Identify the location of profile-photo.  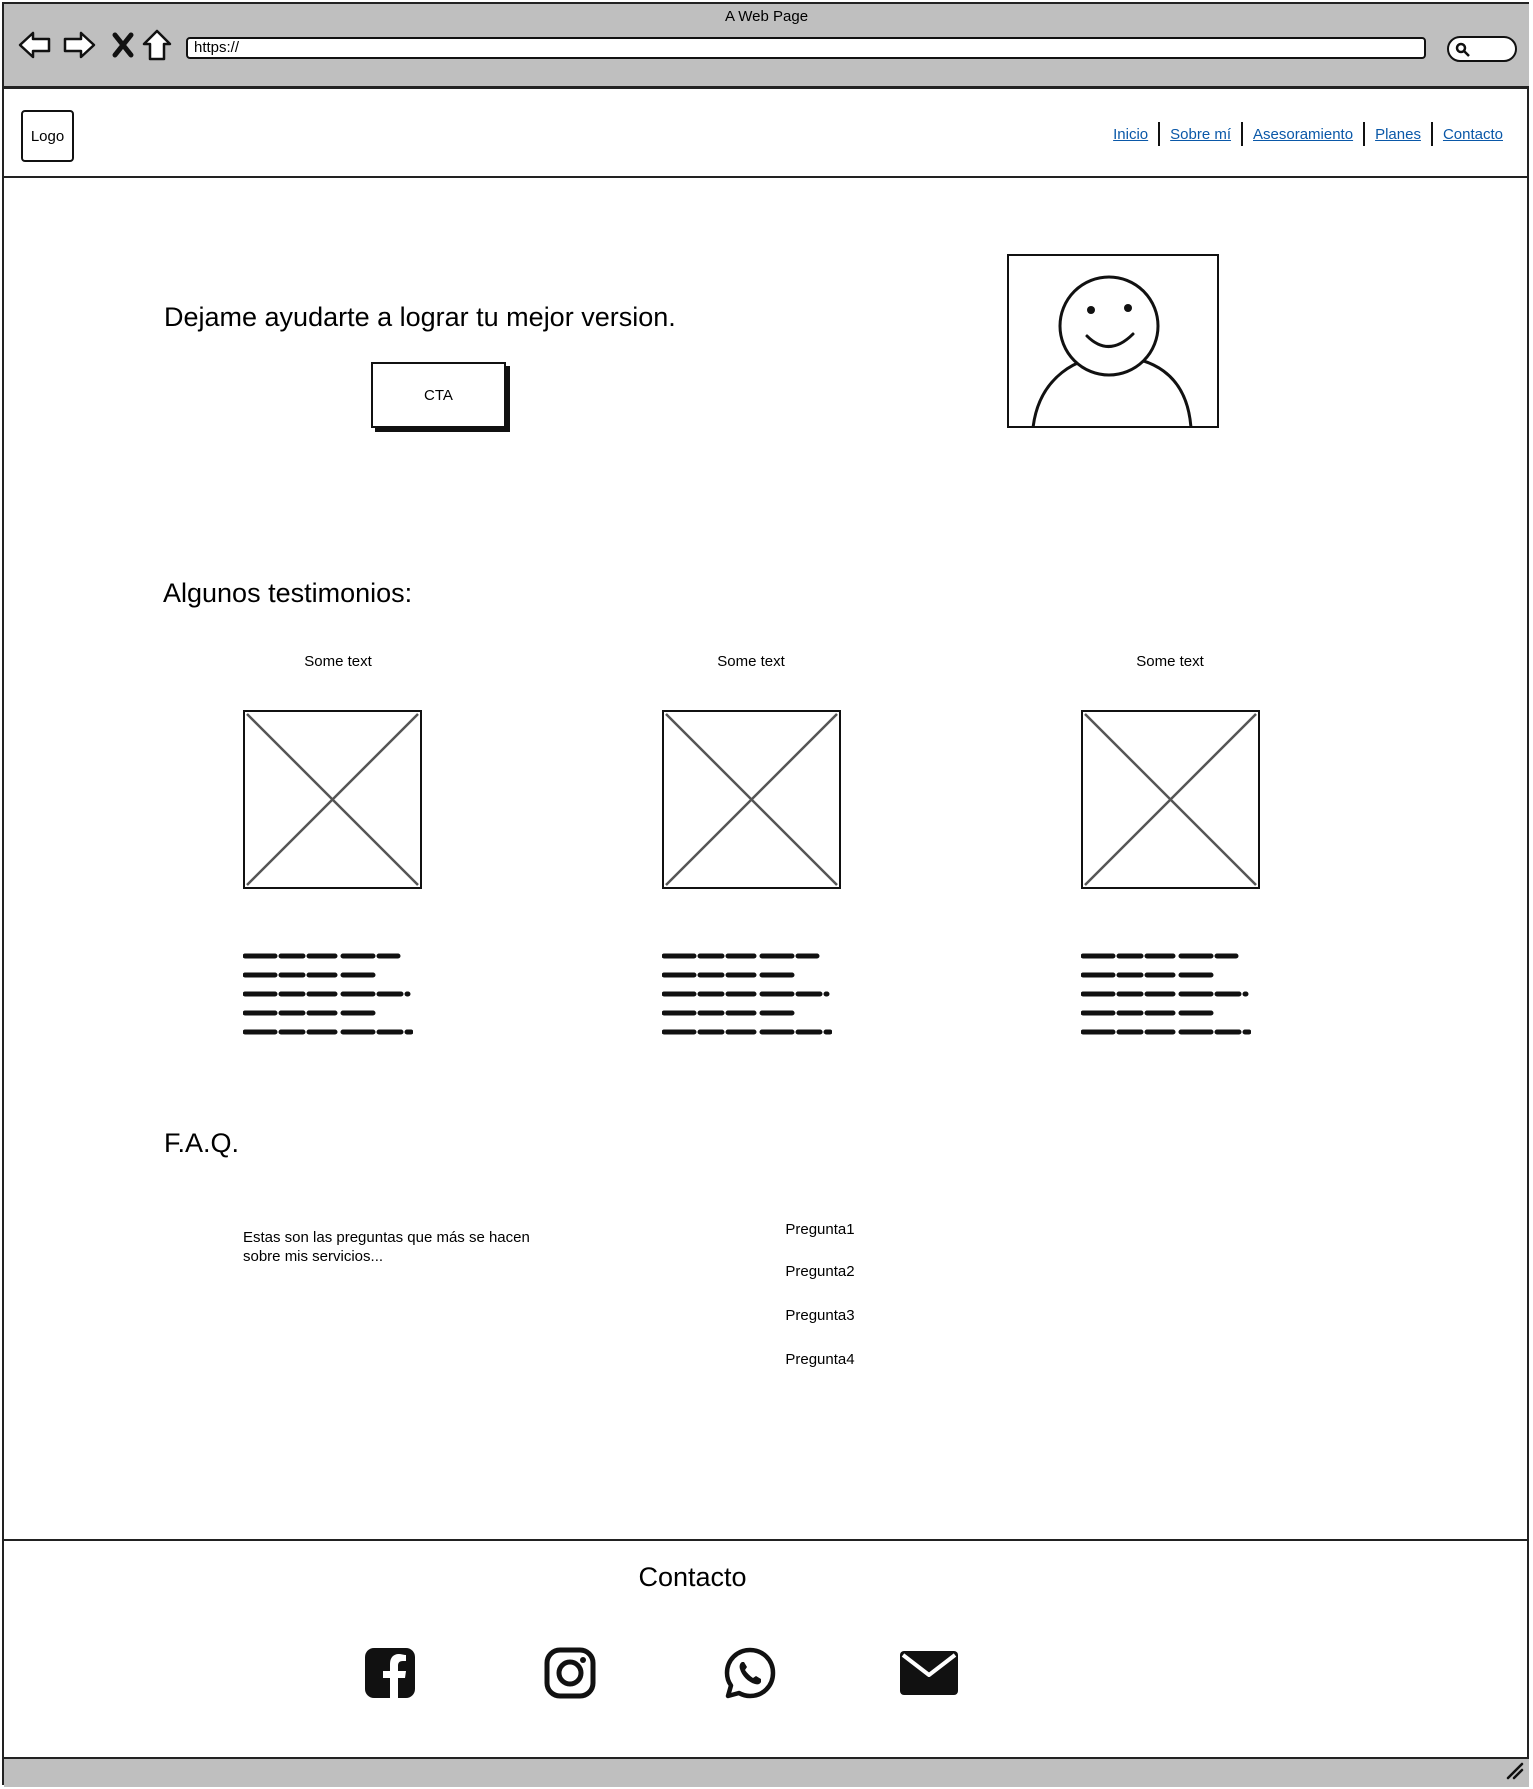
(1113, 341).